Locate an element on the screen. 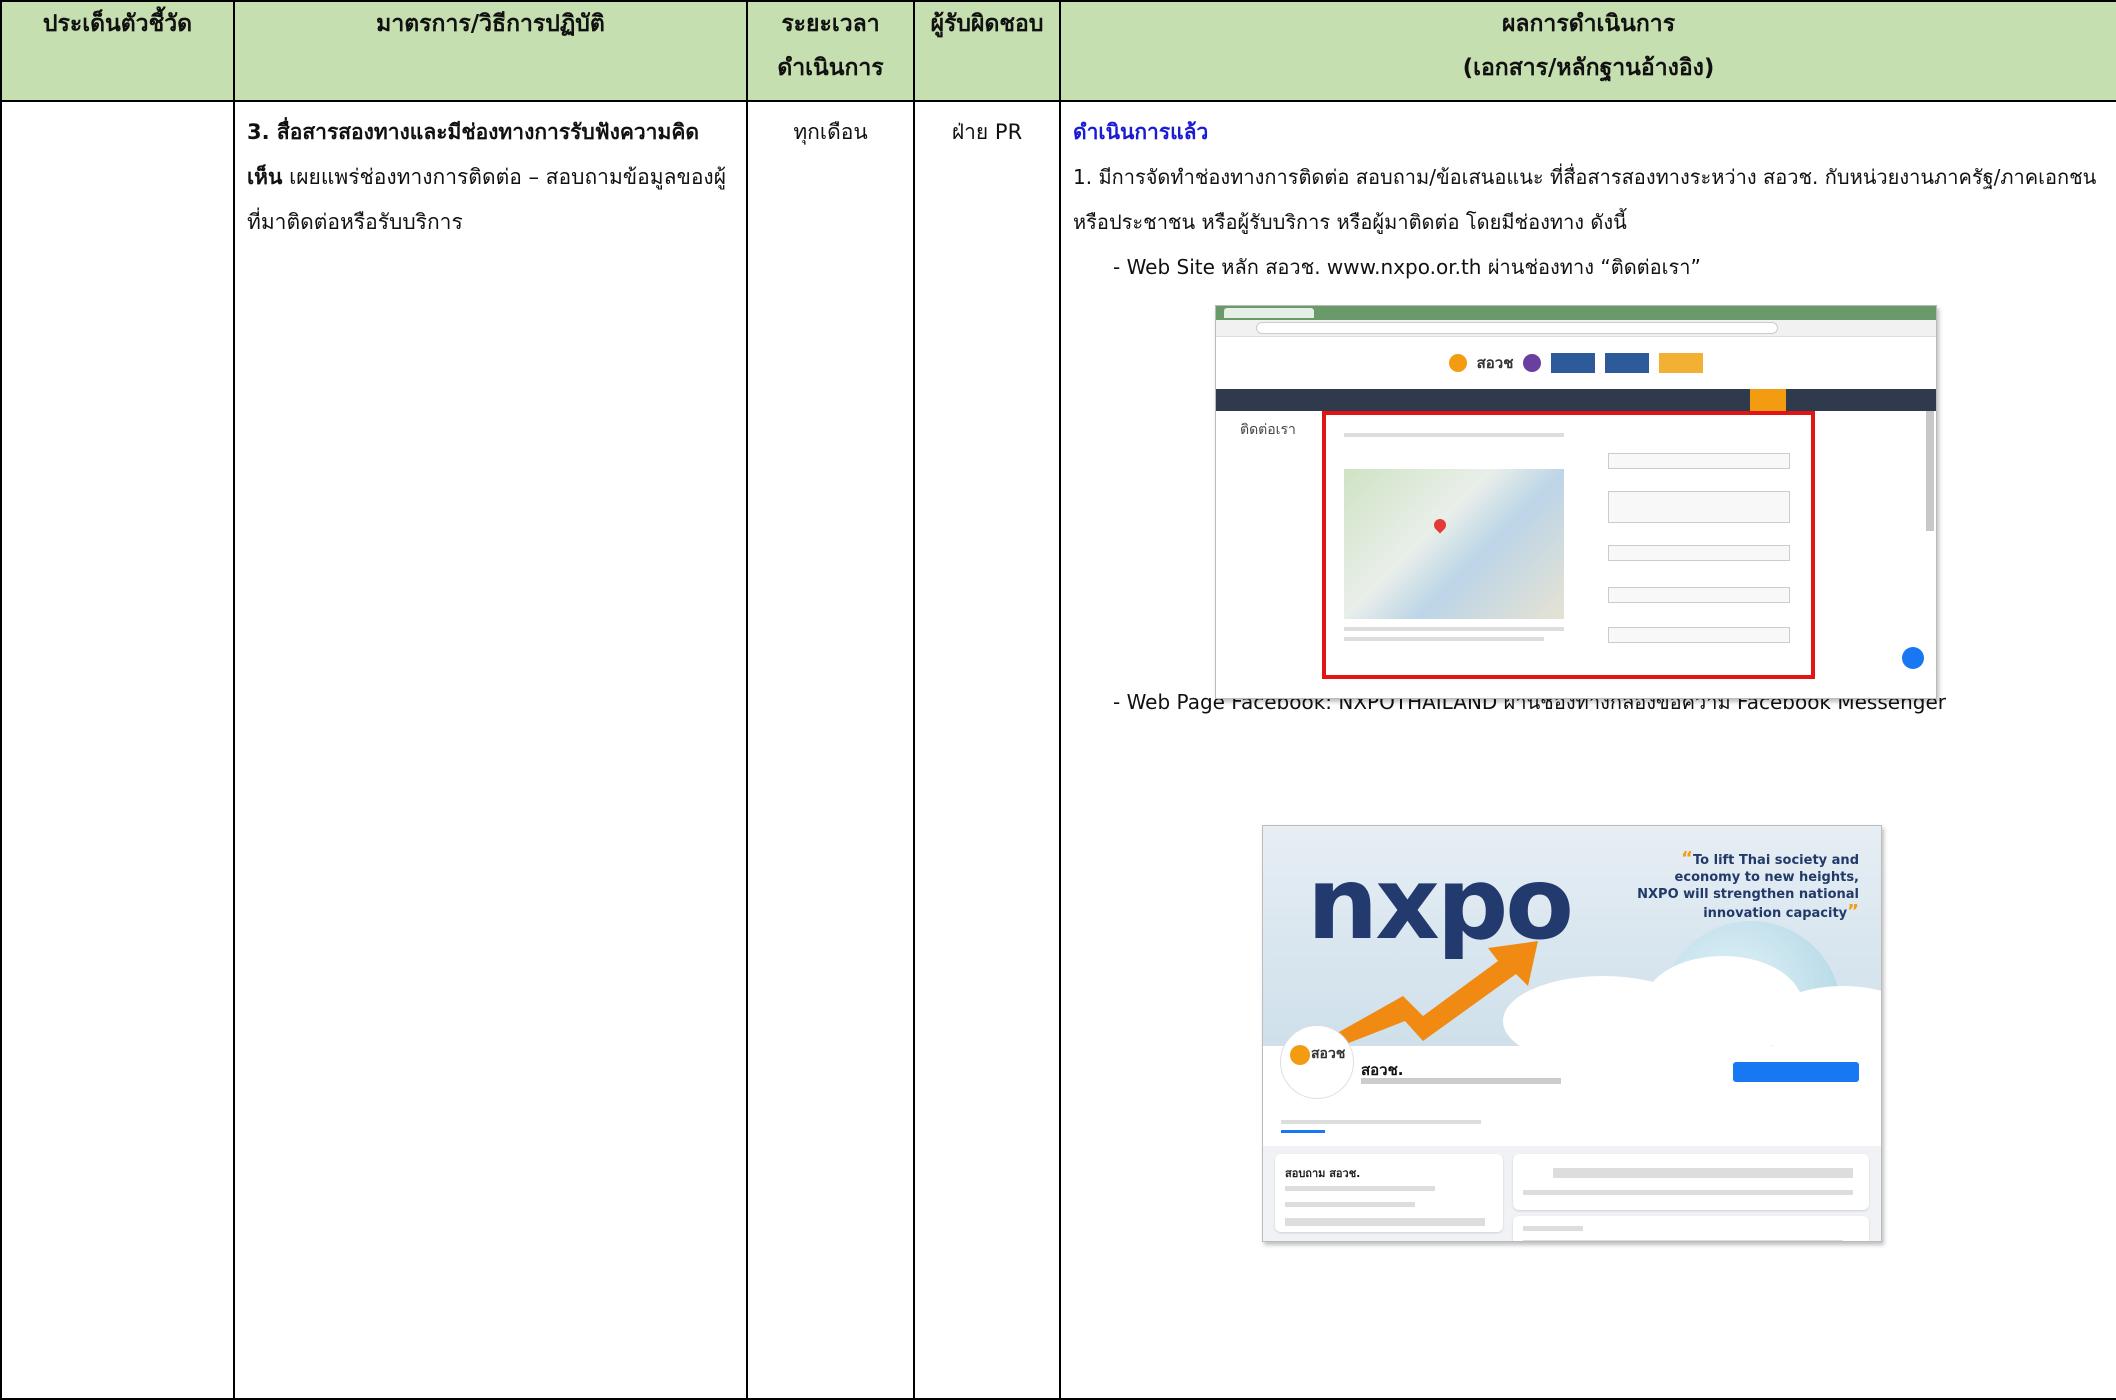 This screenshot has width=2116, height=1400. site-logo-bar: สอวช is located at coordinates (1576, 363).